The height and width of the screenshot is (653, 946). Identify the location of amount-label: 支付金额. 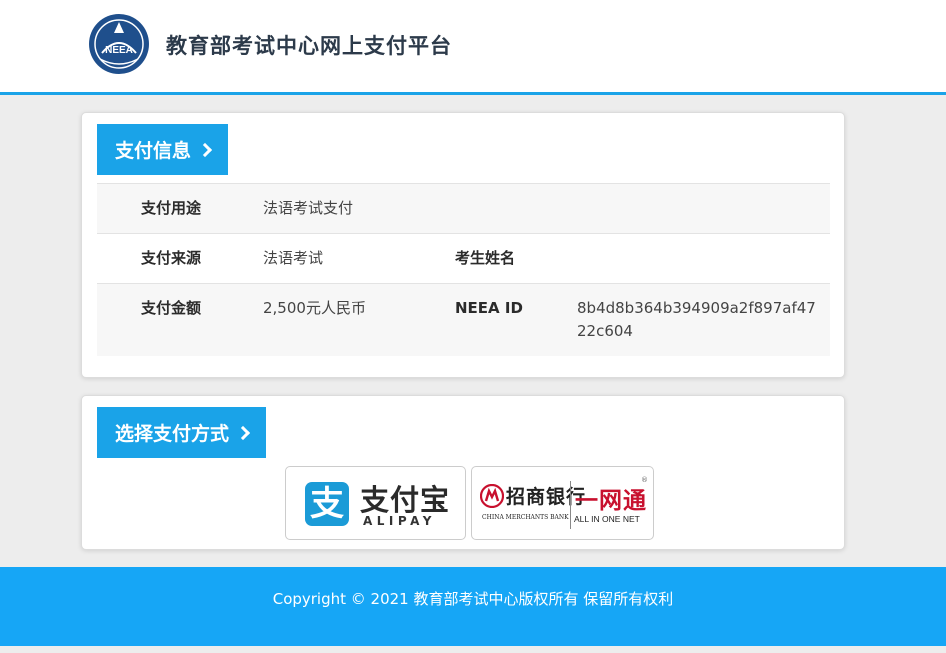
(171, 308).